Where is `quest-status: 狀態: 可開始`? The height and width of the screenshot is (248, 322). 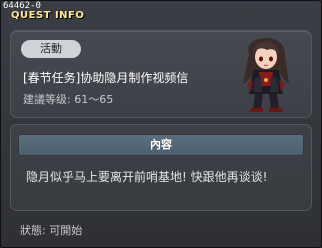 quest-status: 狀態: 可開始 is located at coordinates (51, 230).